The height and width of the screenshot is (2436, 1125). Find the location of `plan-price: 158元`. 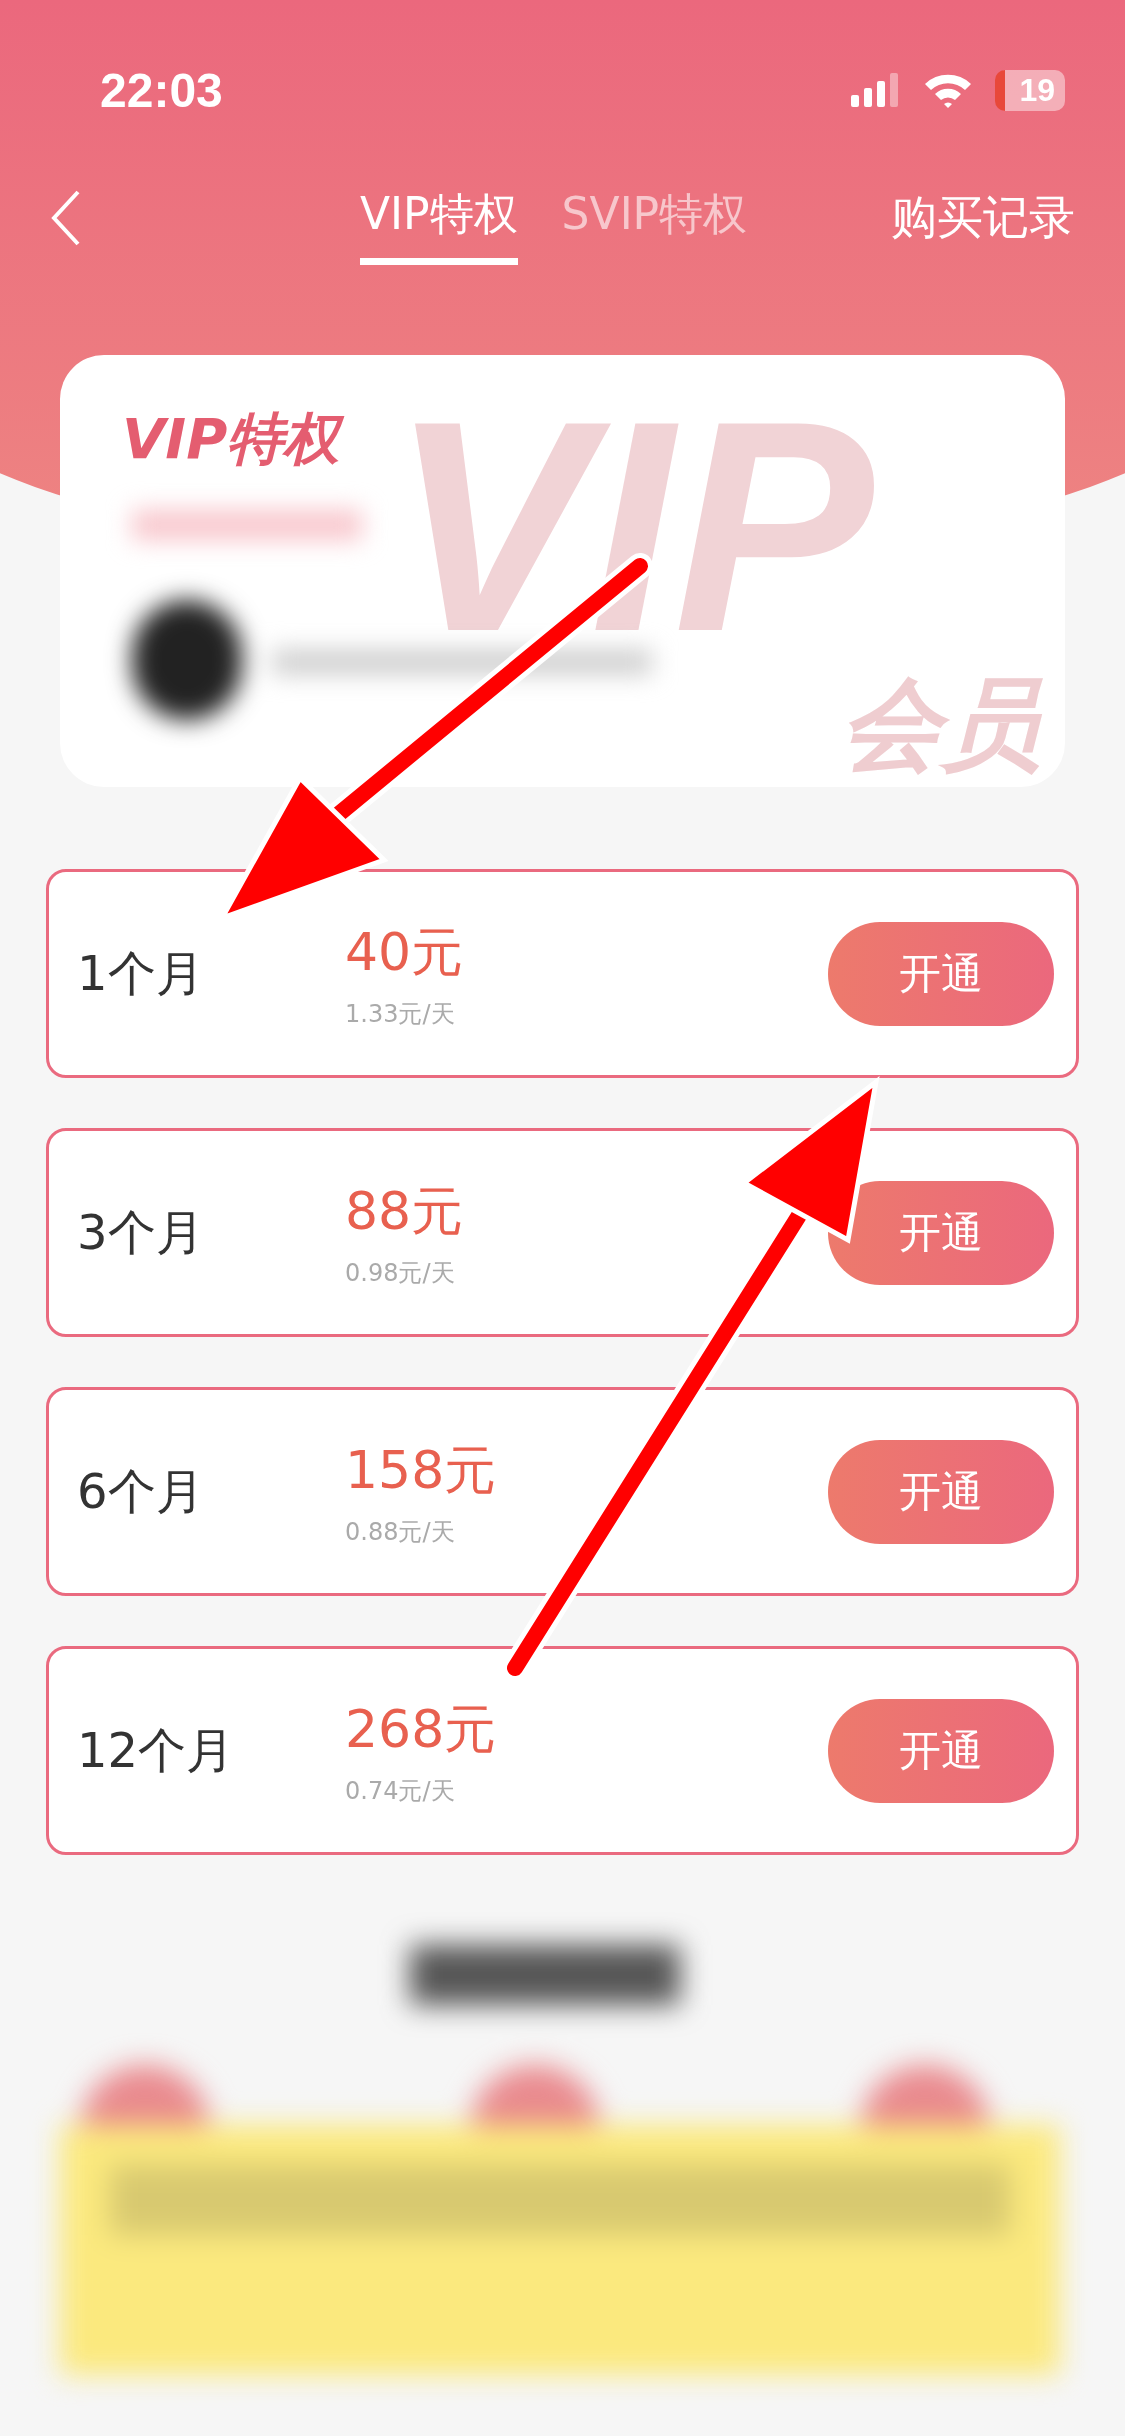

plan-price: 158元 is located at coordinates (421, 1470).